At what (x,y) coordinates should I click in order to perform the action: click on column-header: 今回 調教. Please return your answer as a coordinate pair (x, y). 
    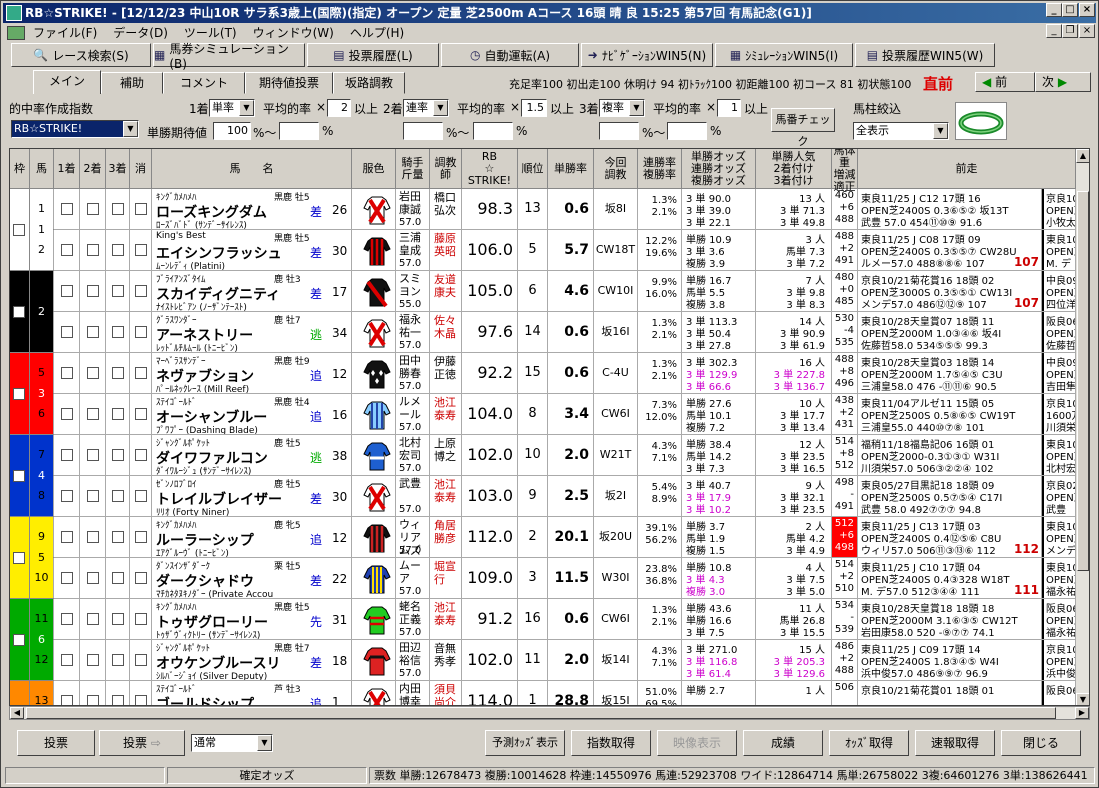
    Looking at the image, I should click on (616, 169).